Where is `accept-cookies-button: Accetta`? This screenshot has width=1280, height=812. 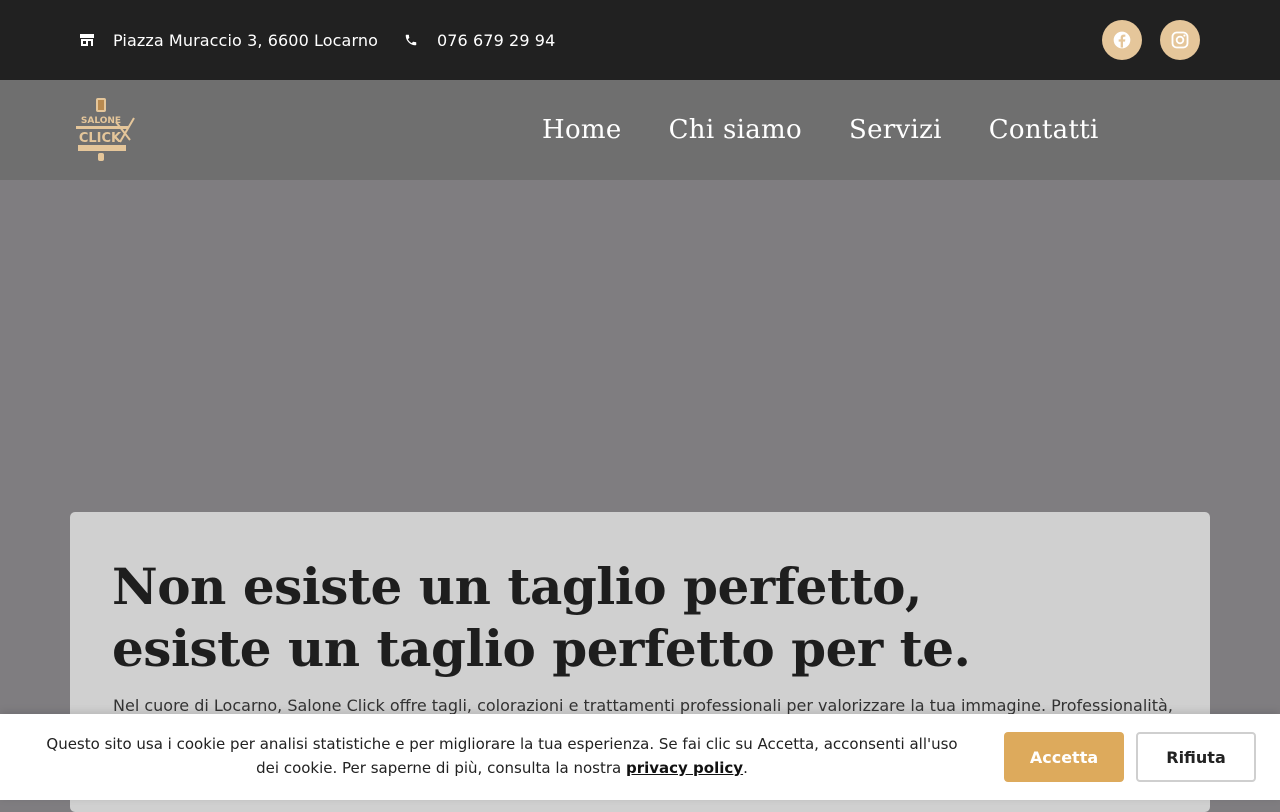
accept-cookies-button: Accetta is located at coordinates (1064, 757).